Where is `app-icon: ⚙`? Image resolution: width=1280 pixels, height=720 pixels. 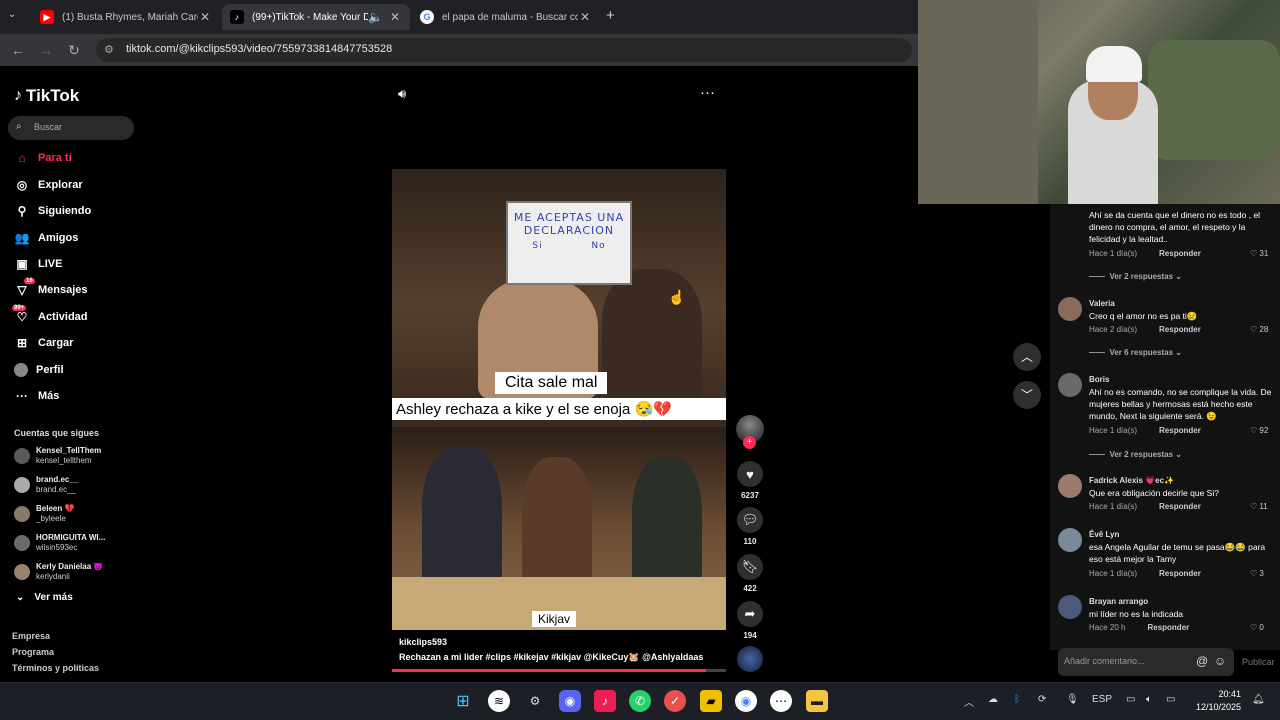 app-icon: ⚙ is located at coordinates (535, 701).